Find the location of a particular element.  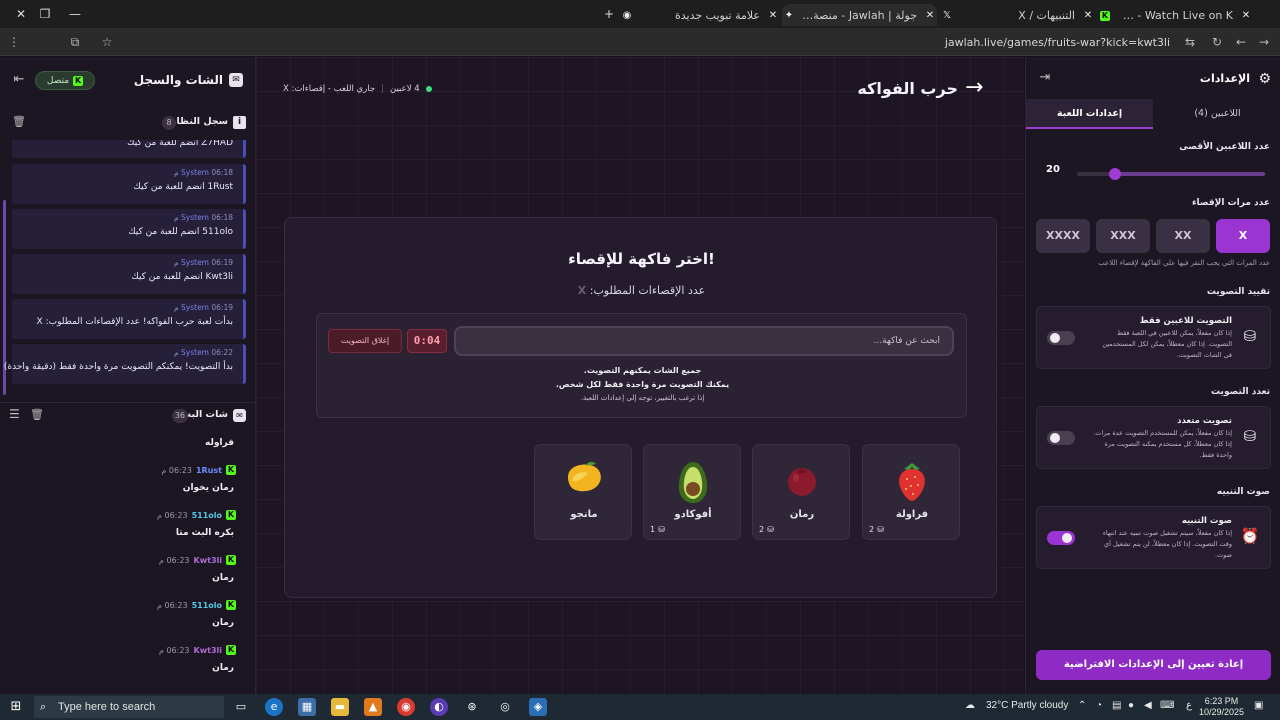

fruit-card-mango: مانجو is located at coordinates (583, 492).